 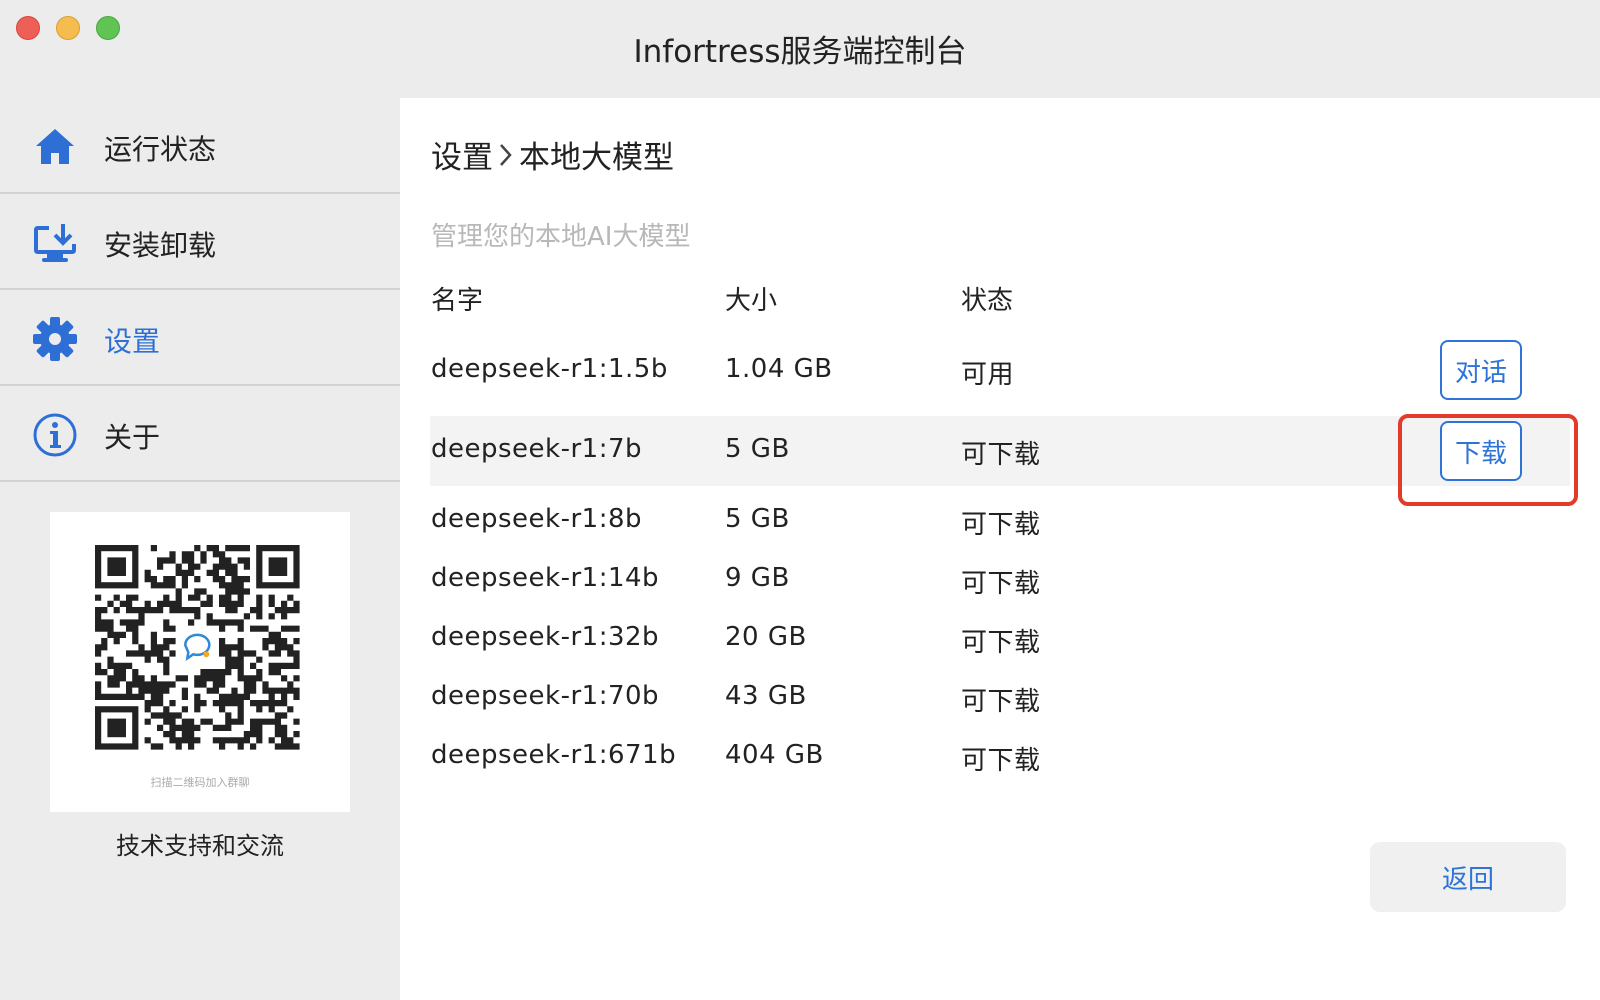 I want to click on model-name: deepseek-r1:1.5b, so click(x=549, y=369).